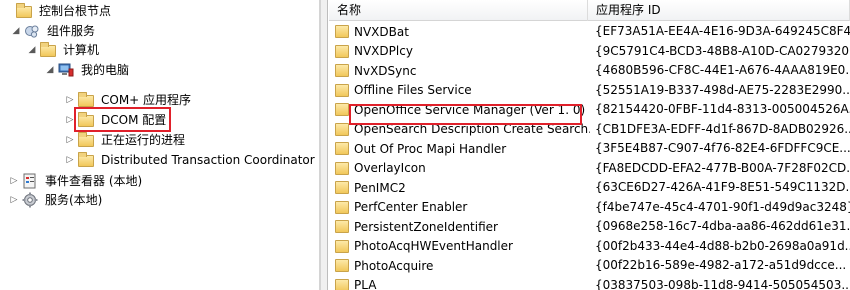 Image resolution: width=850 pixels, height=290 pixels. I want to click on tree-item-dtc: ▷ Distributed Transaction Coordinator, so click(190, 159).